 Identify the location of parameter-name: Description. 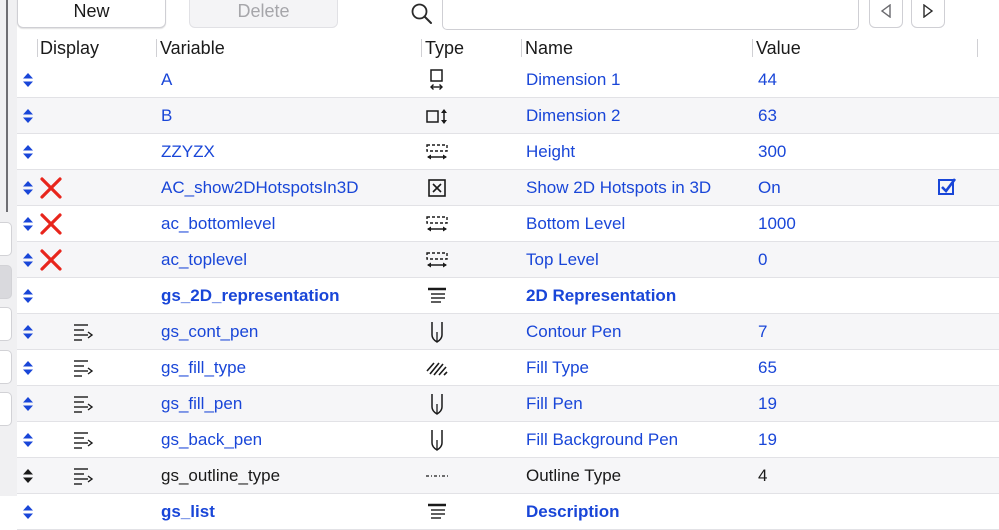
(573, 511).